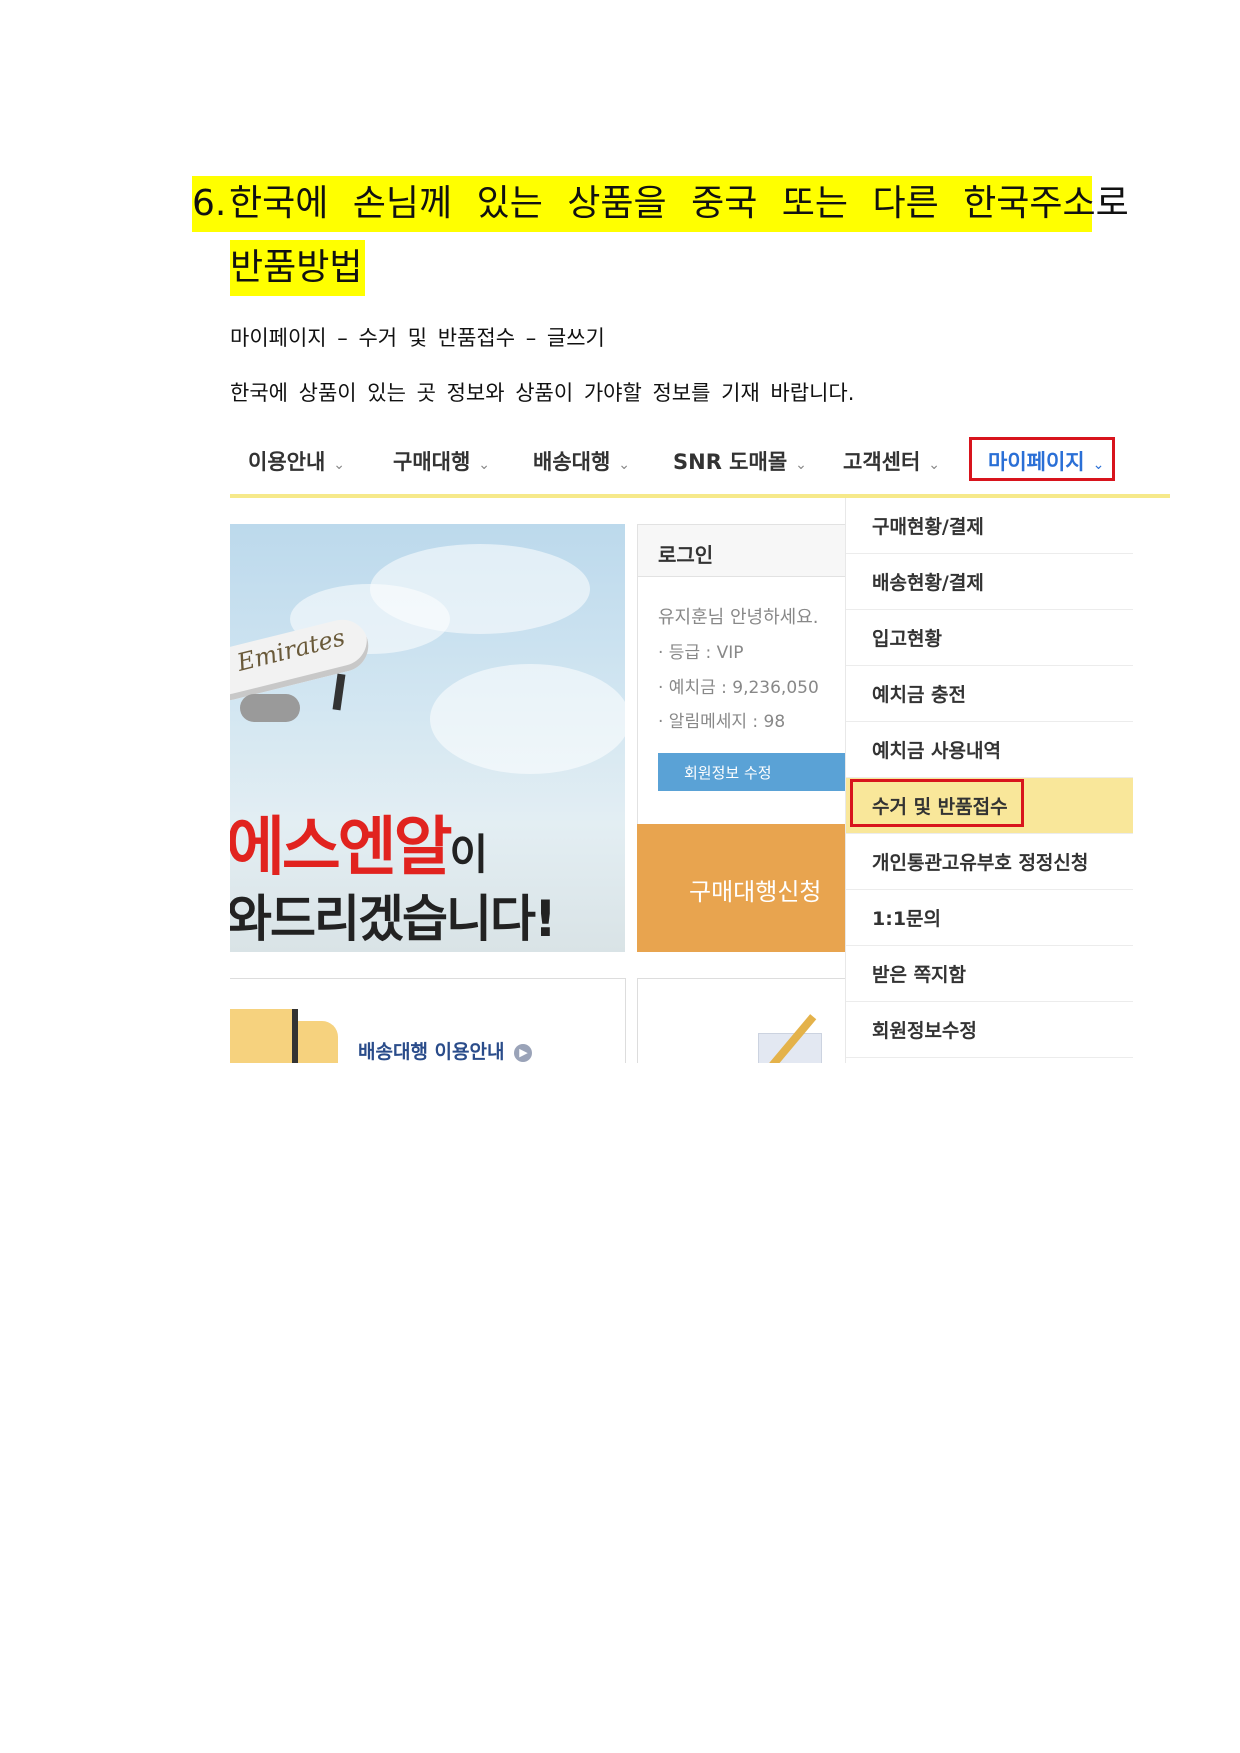  Describe the element at coordinates (523, 1052) in the screenshot. I see `arrow-right-icon: ▶` at that location.